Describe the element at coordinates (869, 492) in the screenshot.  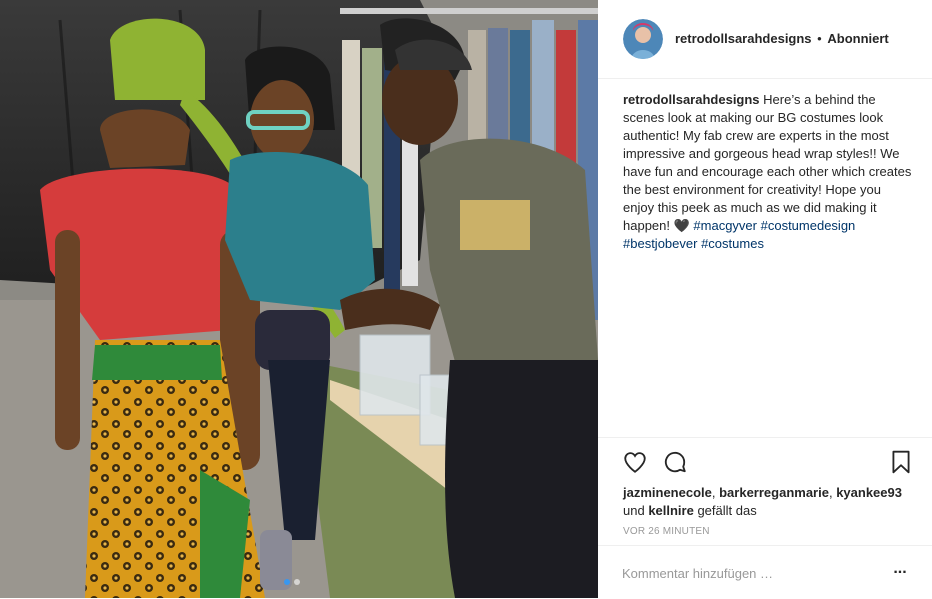
I see `liker-username: kyankee93` at that location.